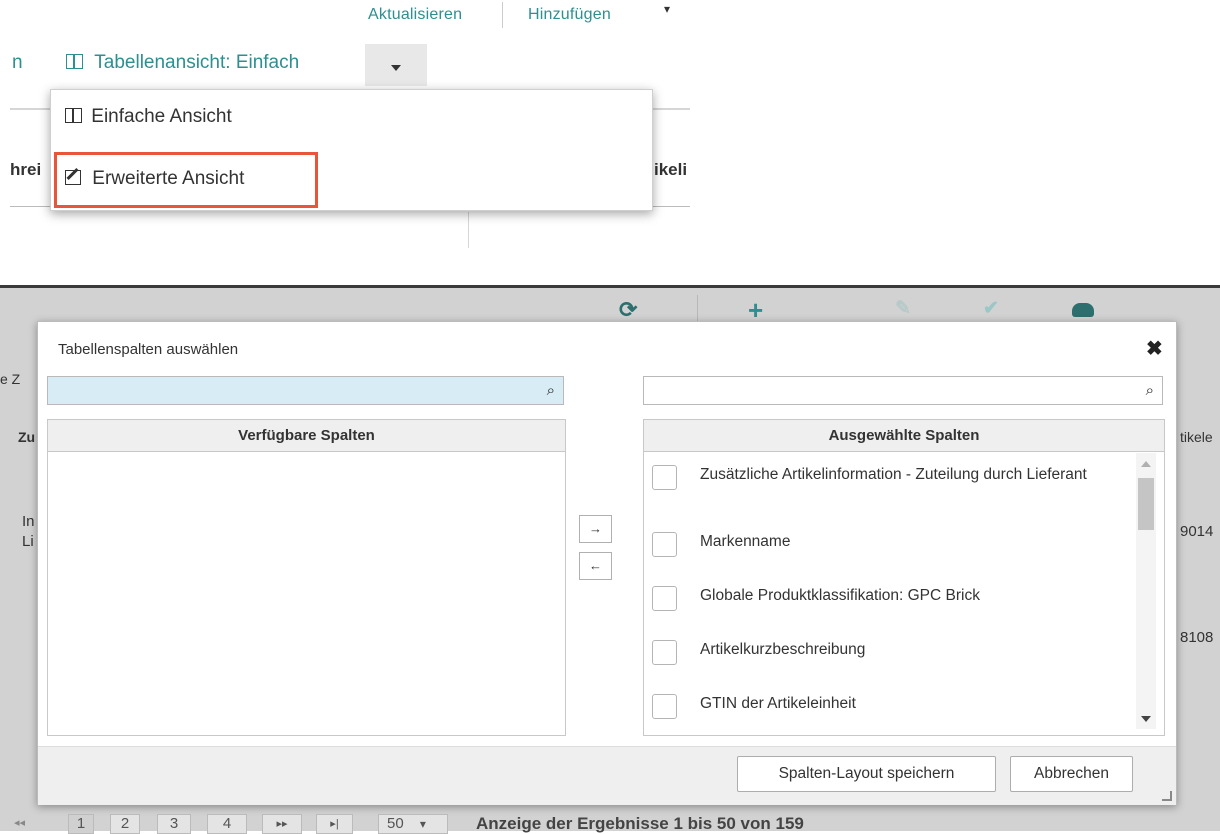 The image size is (1220, 834). I want to click on column-header-fragment: Zu, so click(27, 437).